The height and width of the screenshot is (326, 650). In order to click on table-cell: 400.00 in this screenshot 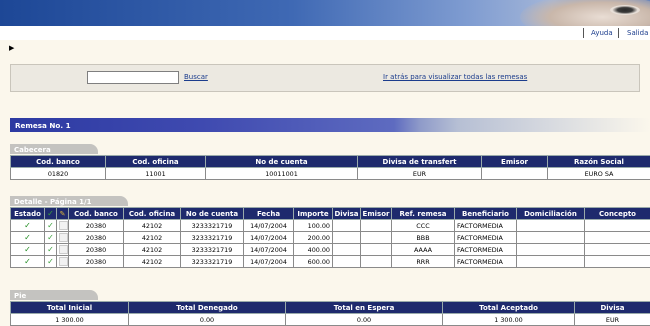, I will do `click(313, 250)`.